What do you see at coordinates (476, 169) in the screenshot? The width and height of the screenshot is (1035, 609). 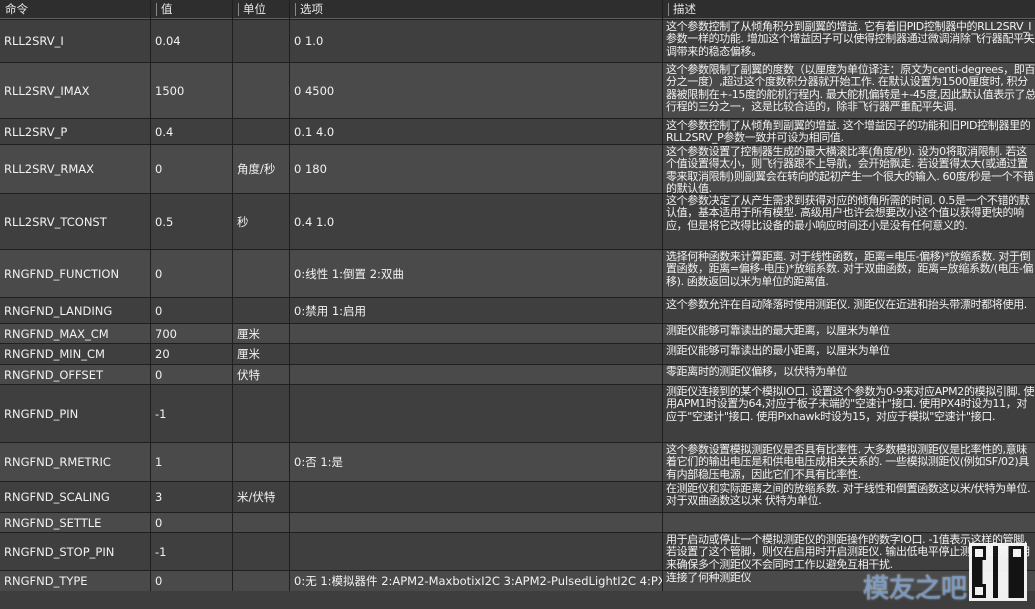 I see `param-options-cell: 0 180` at bounding box center [476, 169].